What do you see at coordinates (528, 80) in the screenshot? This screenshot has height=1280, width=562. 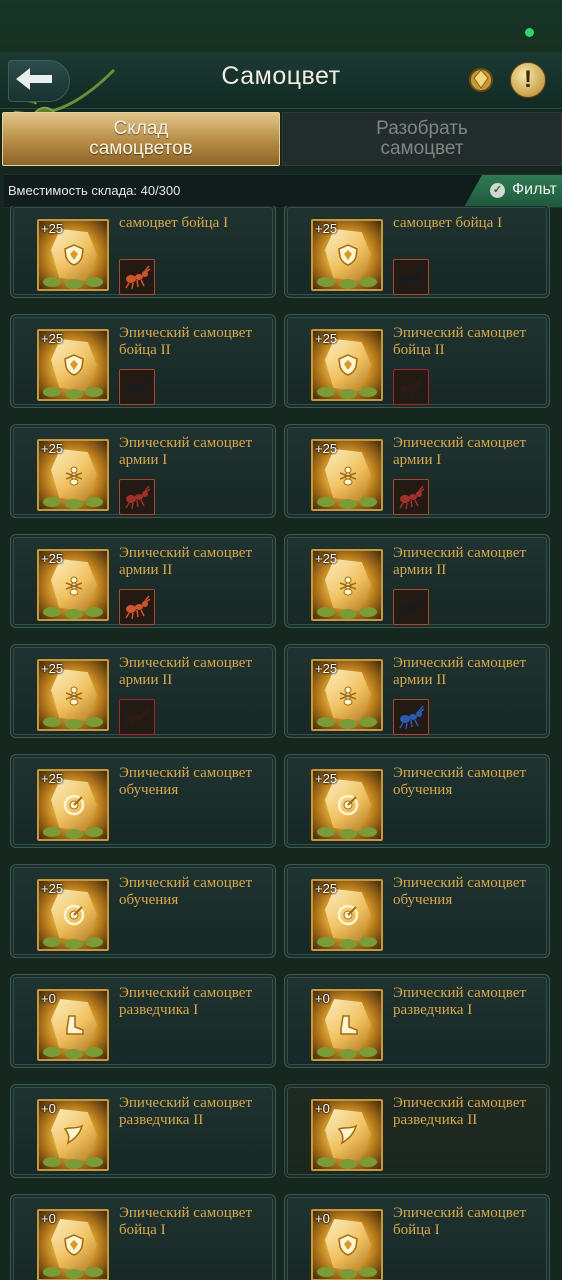 I see `info-button: !` at bounding box center [528, 80].